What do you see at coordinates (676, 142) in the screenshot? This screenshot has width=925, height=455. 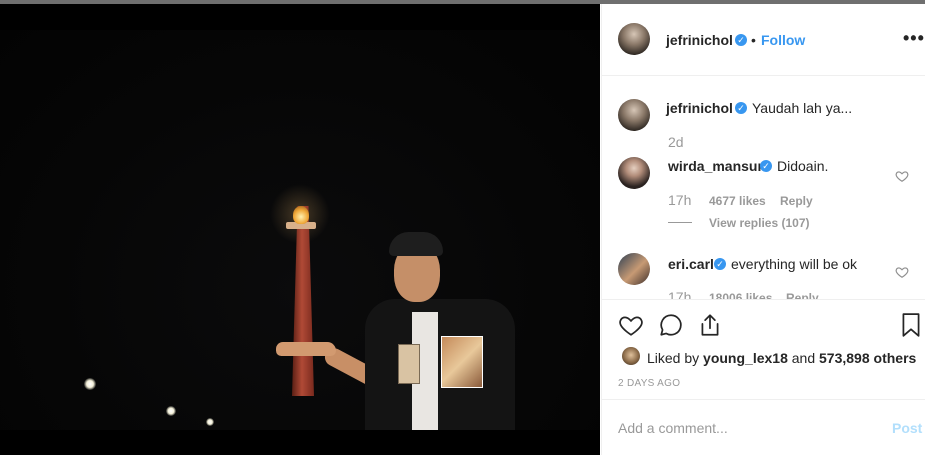 I see `comment-time: 2d` at bounding box center [676, 142].